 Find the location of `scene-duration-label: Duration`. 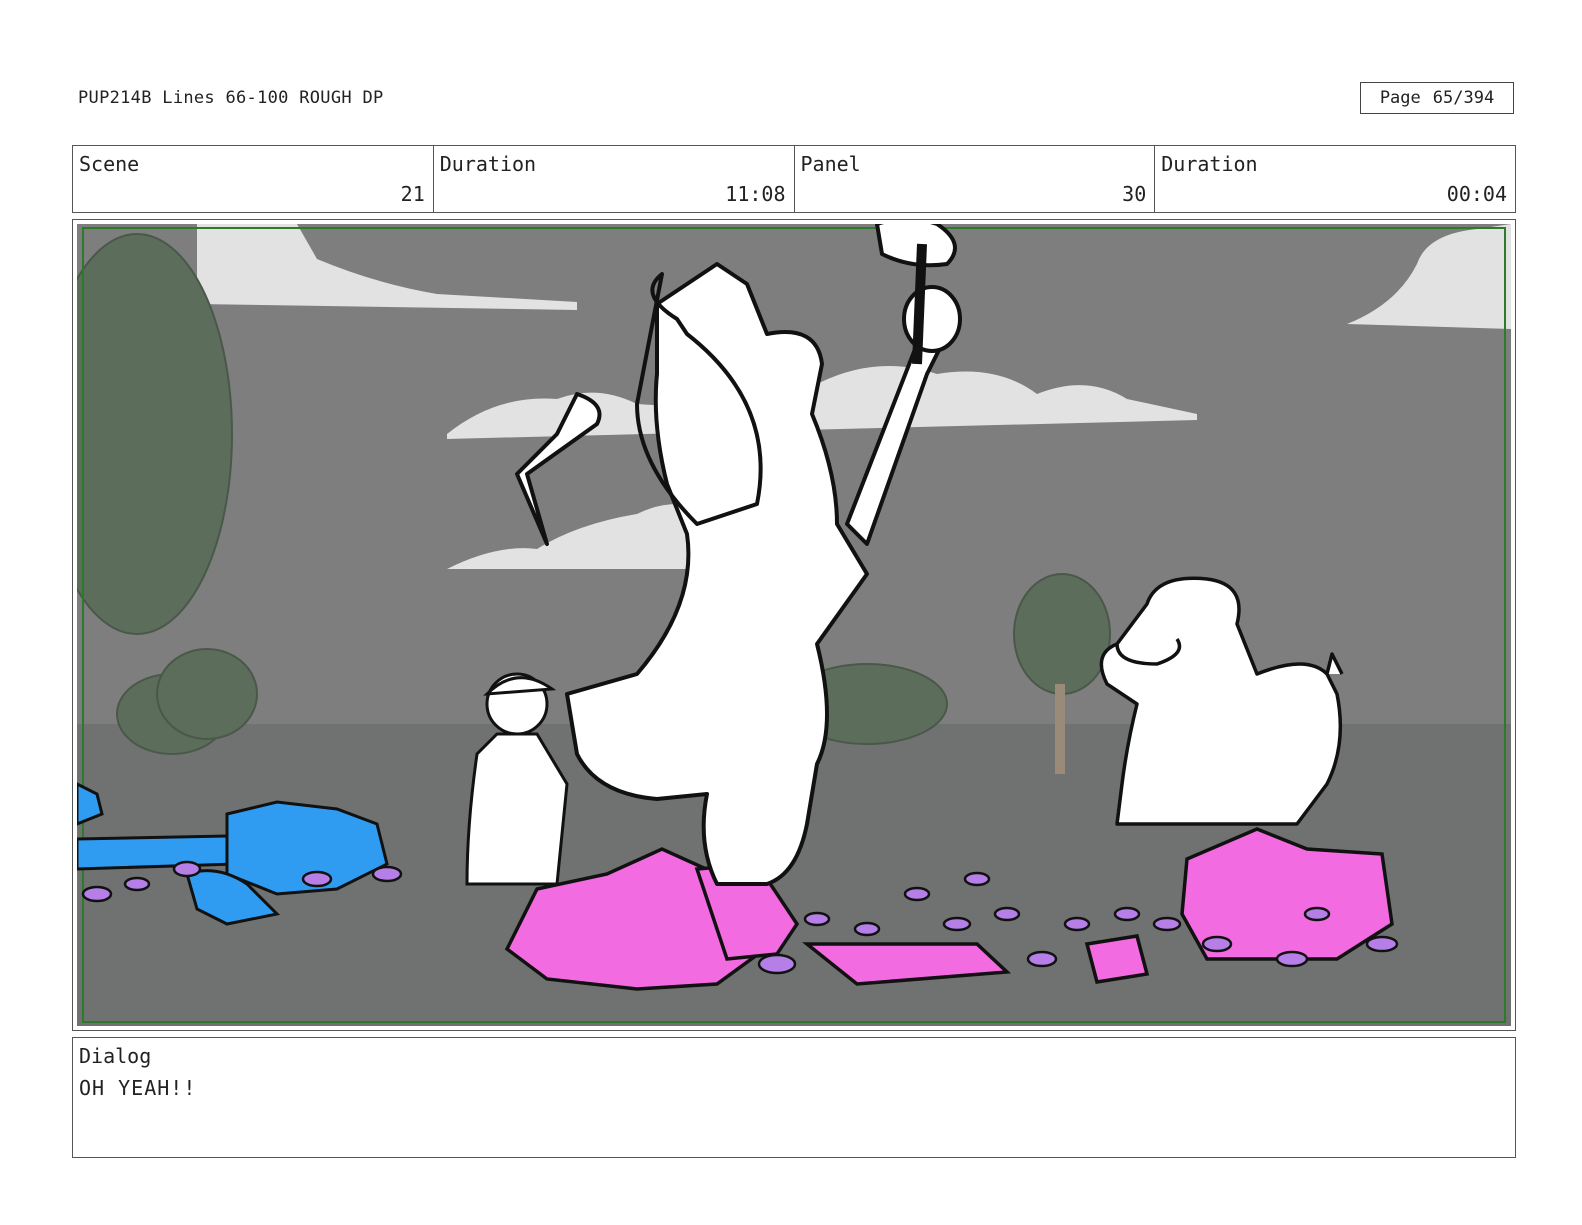

scene-duration-label: Duration is located at coordinates (488, 164).